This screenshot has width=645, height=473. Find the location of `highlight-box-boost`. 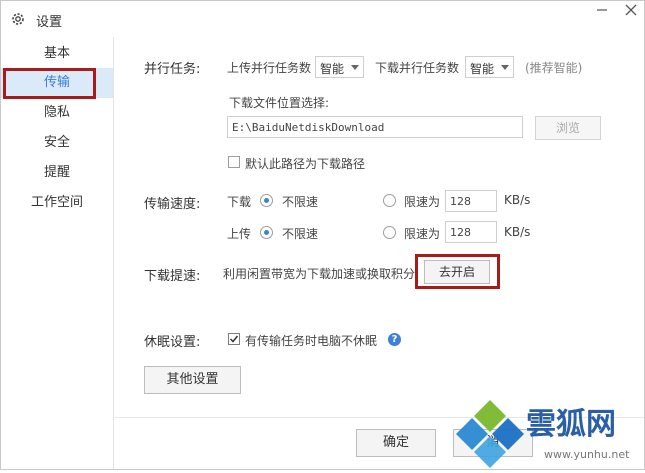

highlight-box-boost is located at coordinates (457, 271).